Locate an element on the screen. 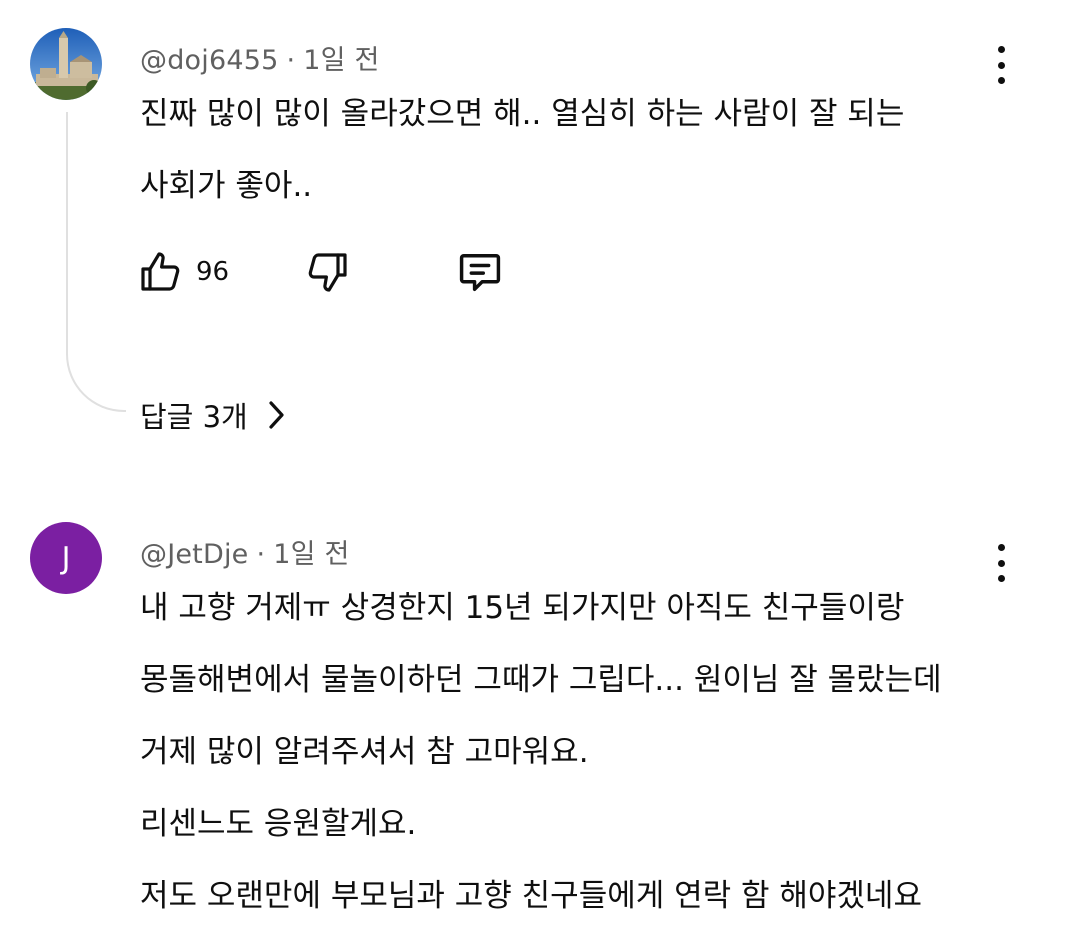  reply-button is located at coordinates (480, 272).